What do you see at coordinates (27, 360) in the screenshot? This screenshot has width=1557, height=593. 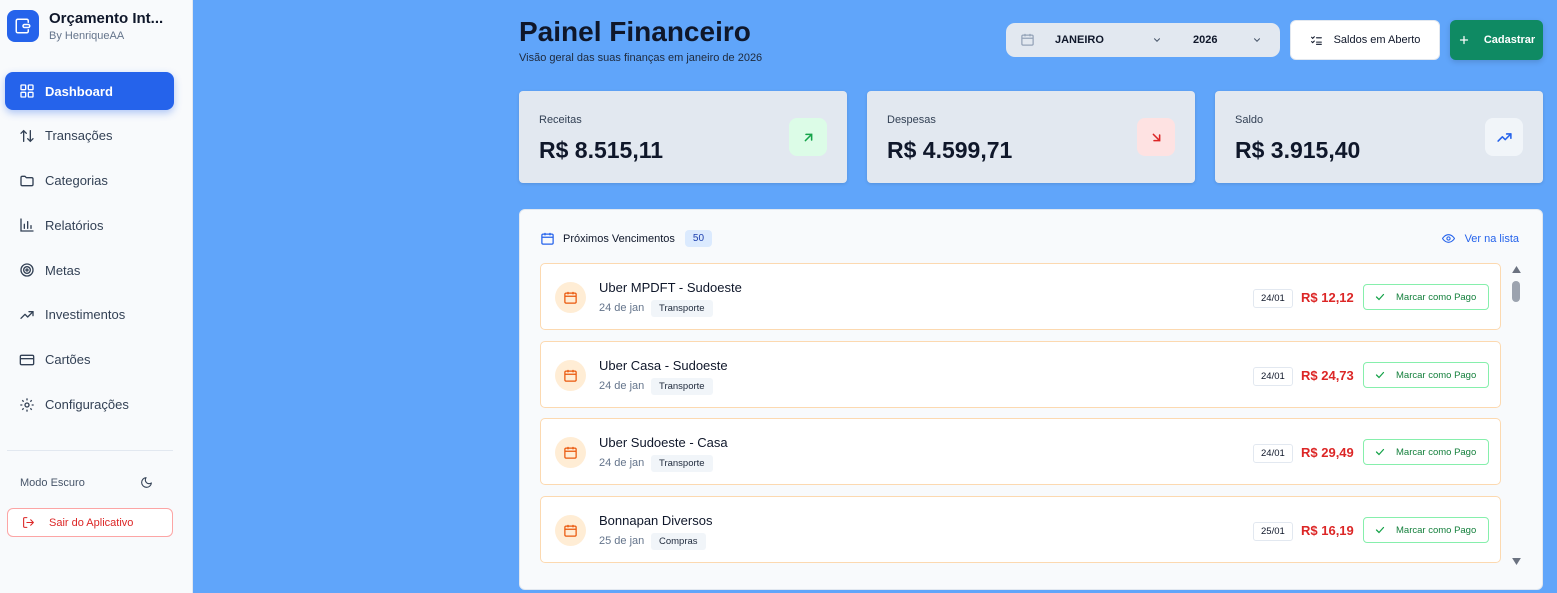 I see `credit-card-icon` at bounding box center [27, 360].